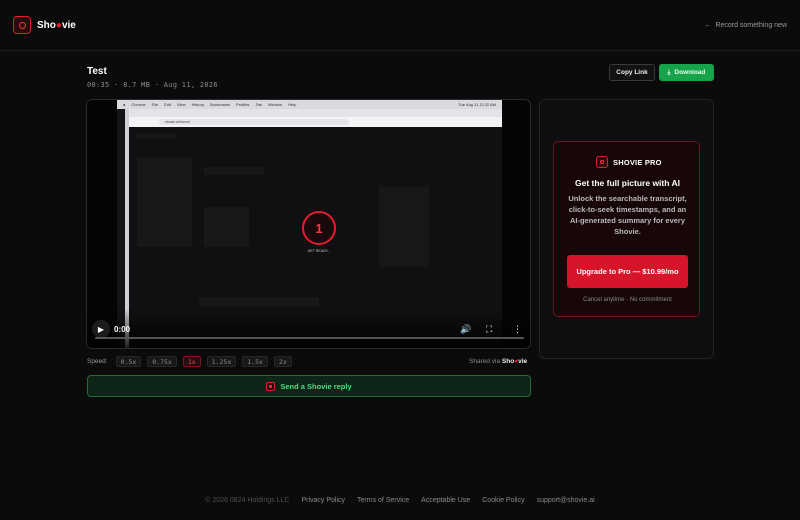  I want to click on current-time: 0:00, so click(122, 329).